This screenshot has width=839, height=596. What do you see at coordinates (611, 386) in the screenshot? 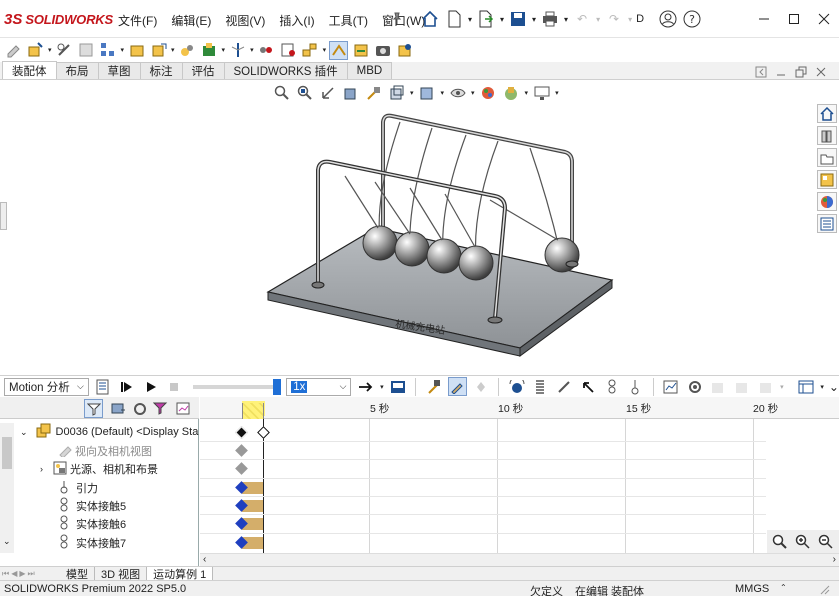
I see `contact-icon` at bounding box center [611, 386].